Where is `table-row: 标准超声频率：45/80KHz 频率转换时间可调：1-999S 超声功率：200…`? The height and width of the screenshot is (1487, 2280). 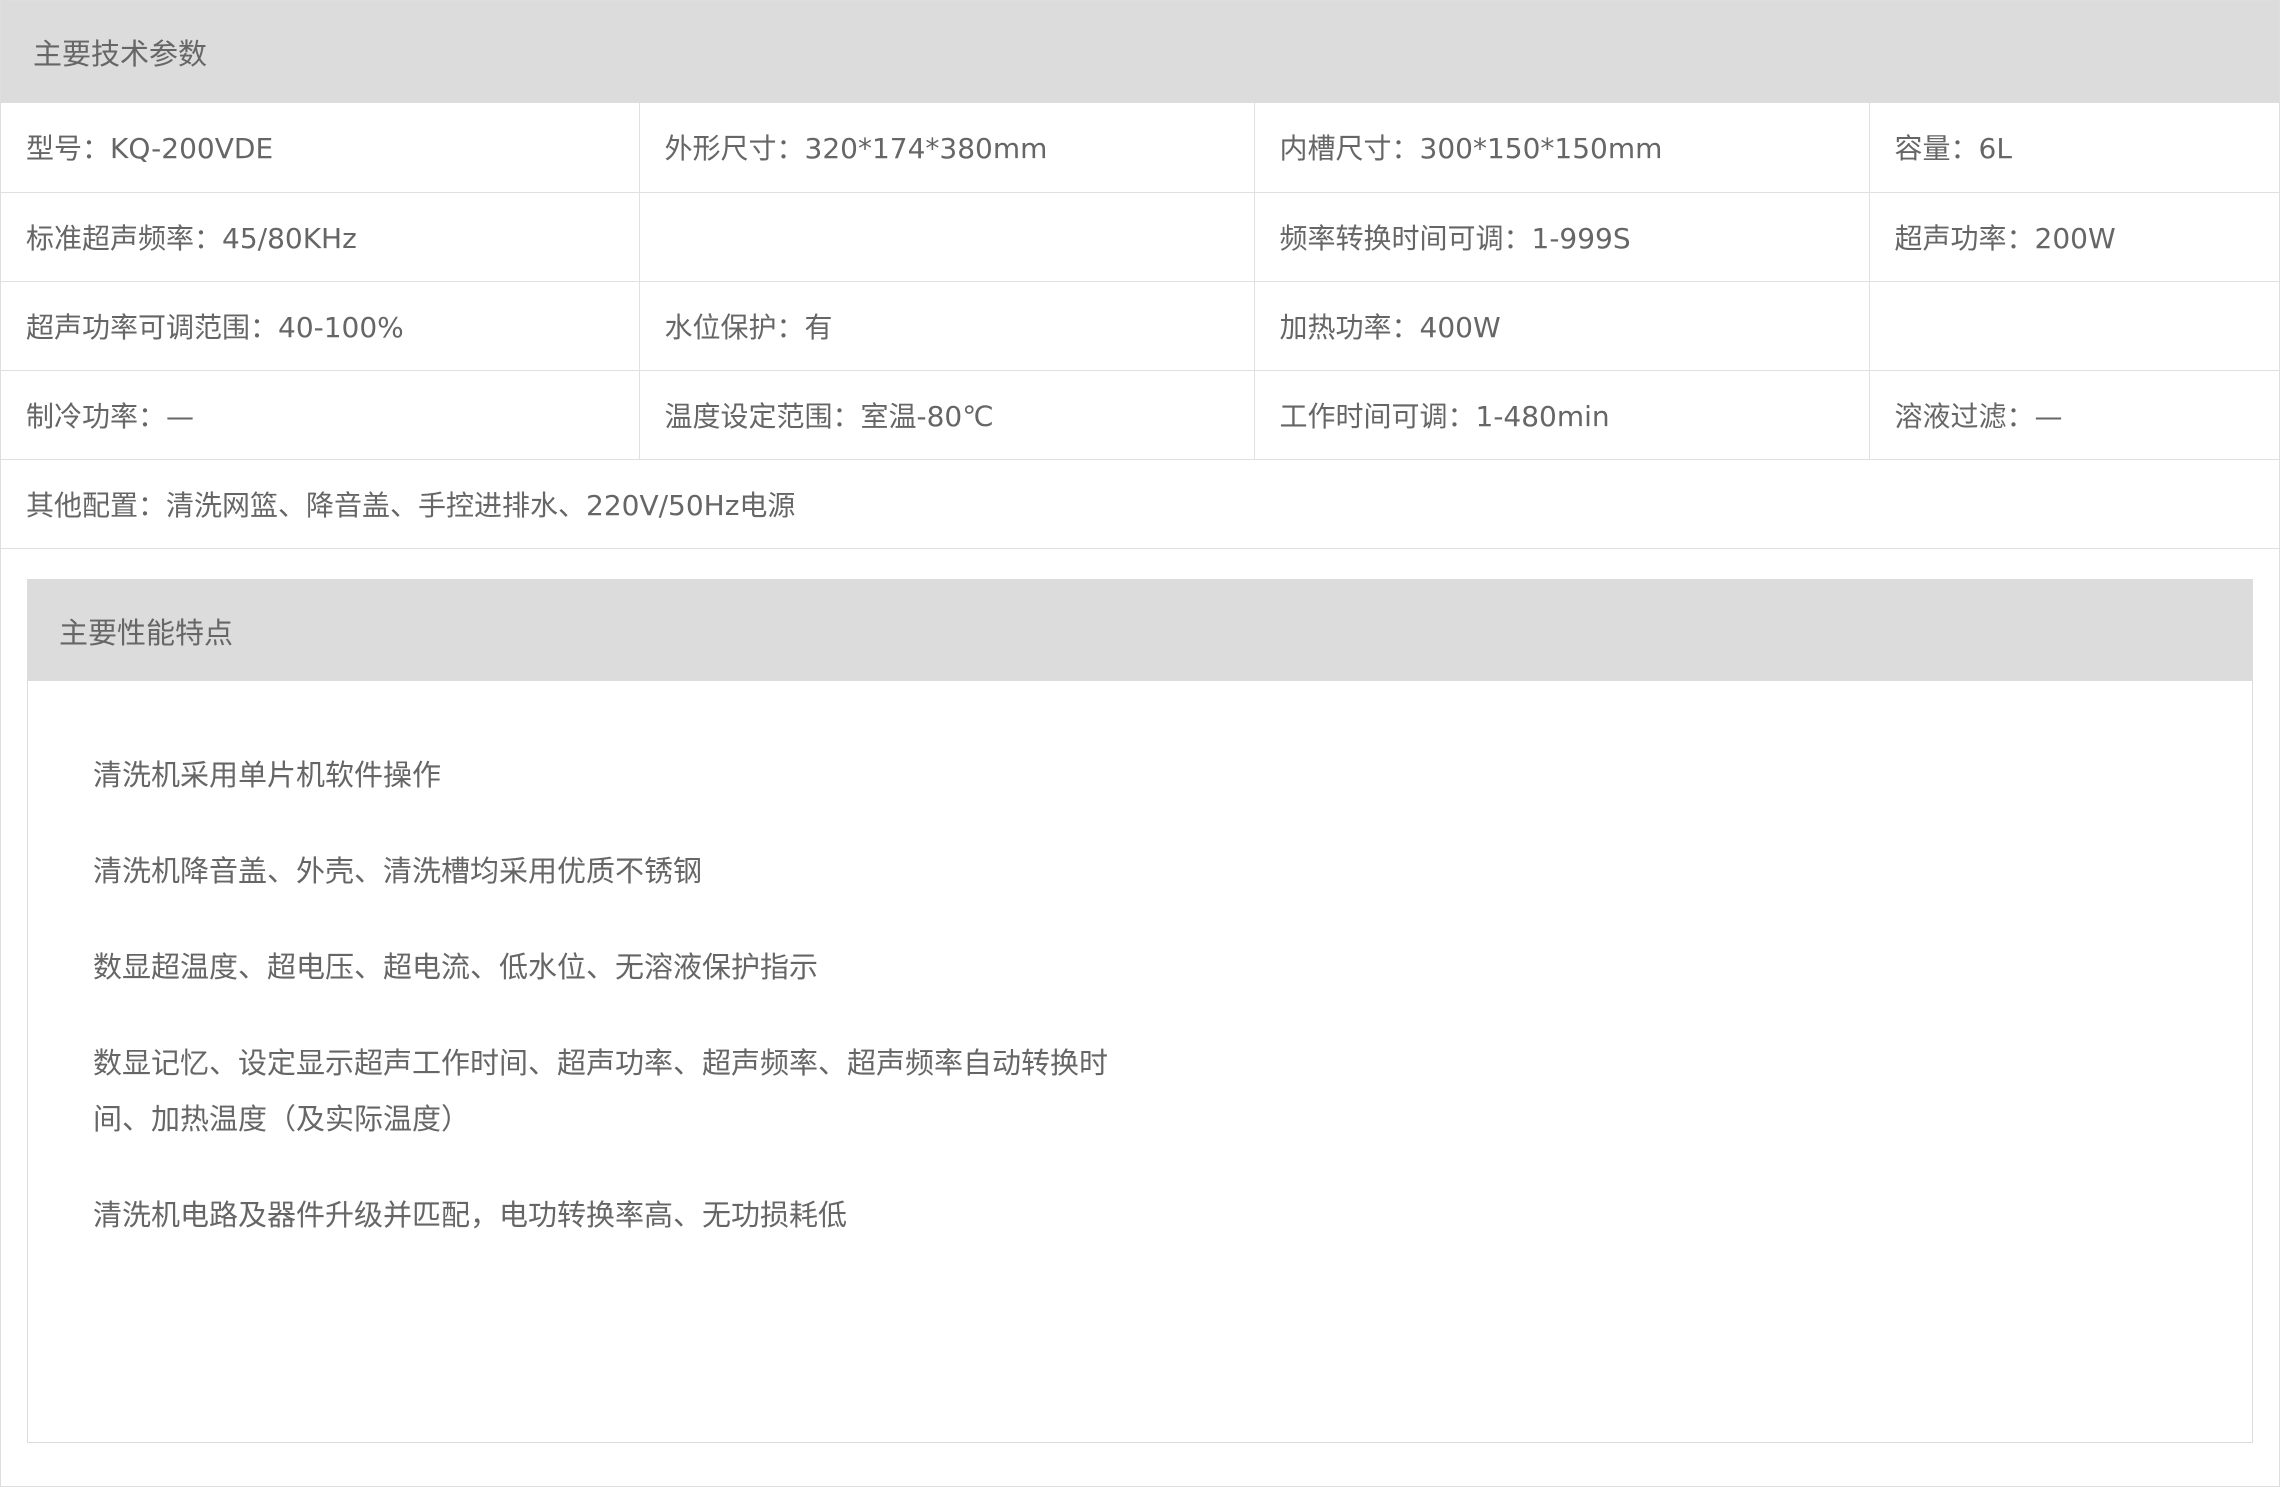
table-row: 标准超声频率：45/80KHz 频率转换时间可调：1-999S 超声功率：200… is located at coordinates (1140, 237).